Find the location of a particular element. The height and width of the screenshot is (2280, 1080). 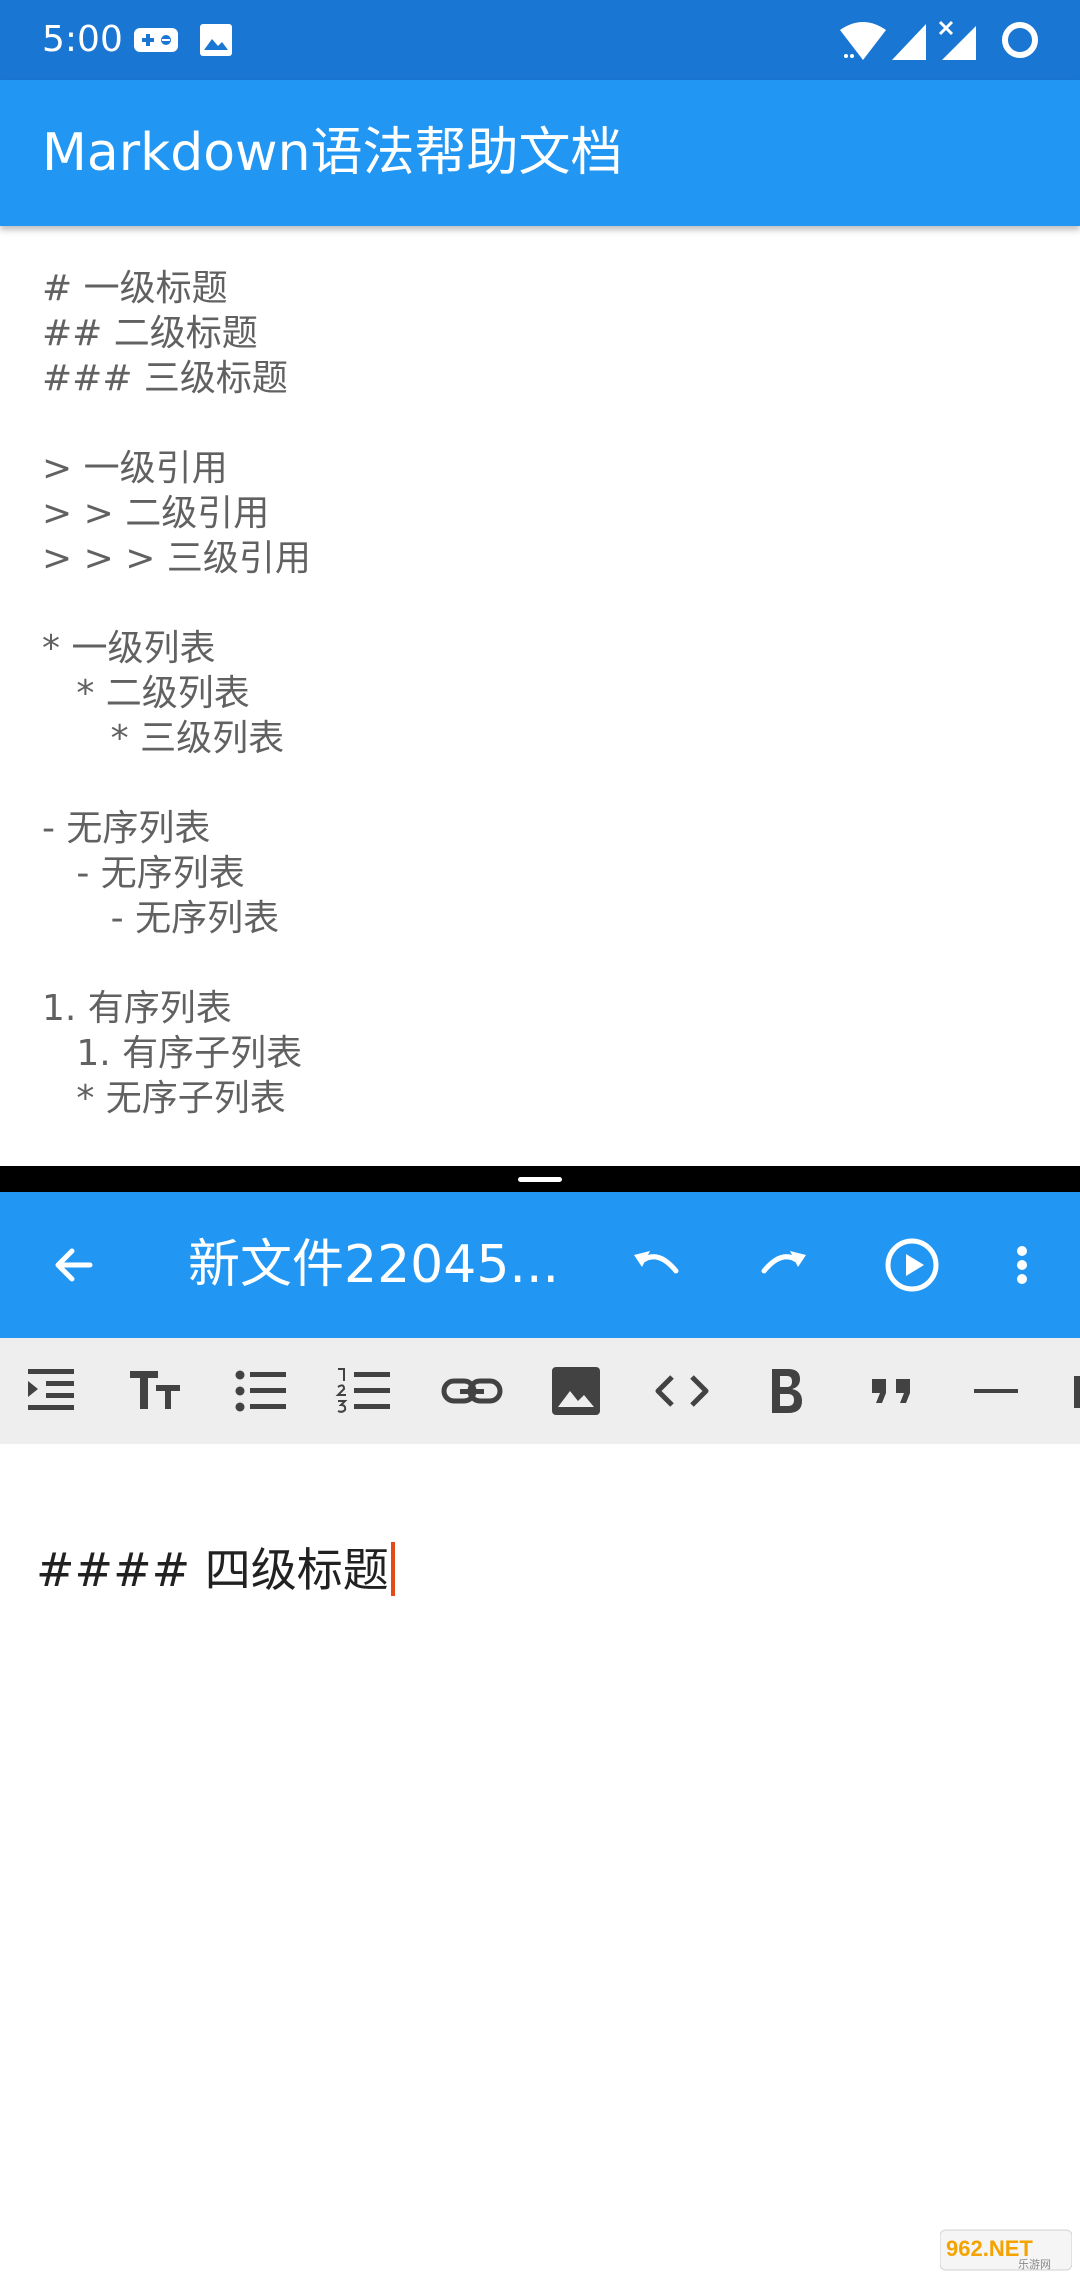

bold-icon is located at coordinates (787, 1391).